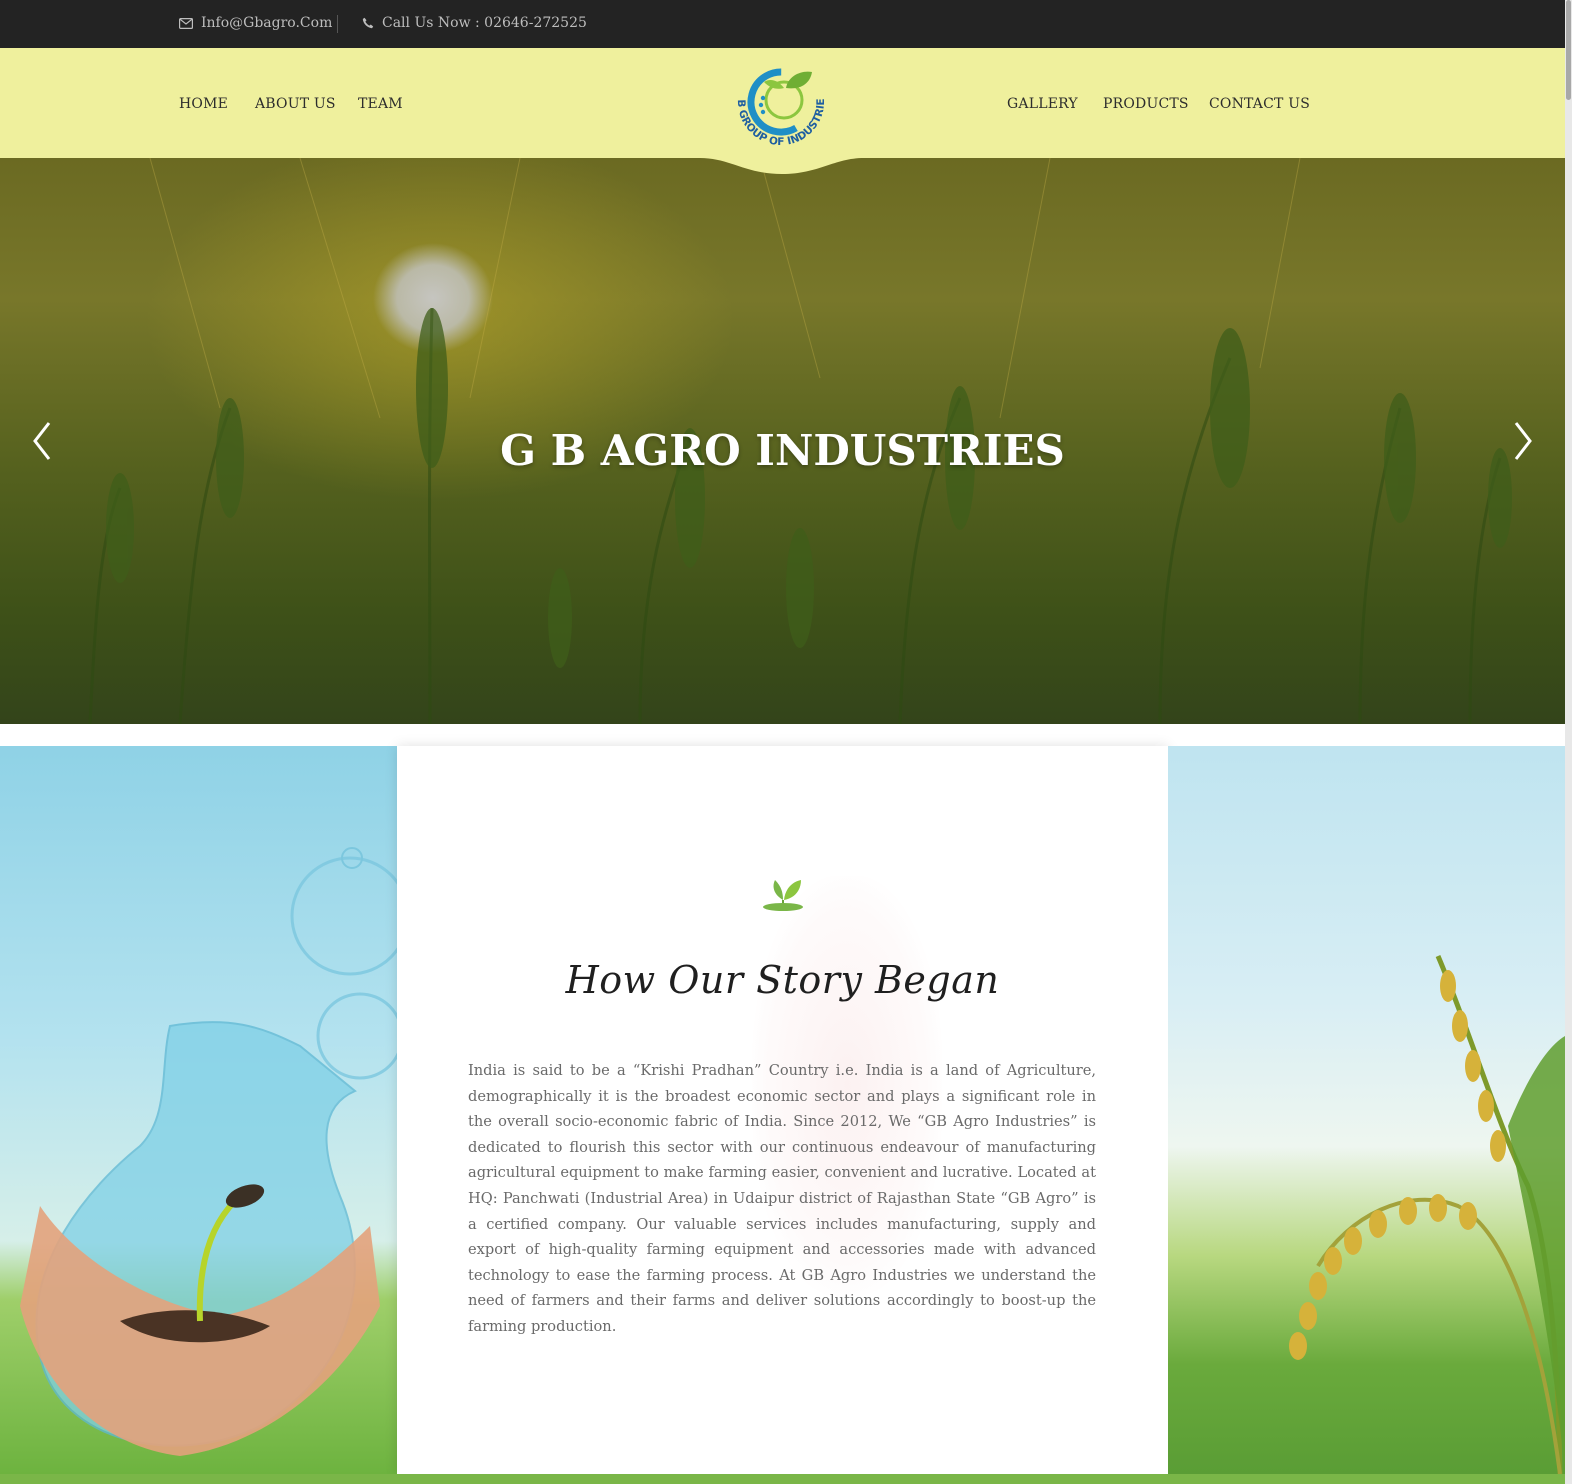  I want to click on nav-products: PRODUCTS, so click(1146, 104).